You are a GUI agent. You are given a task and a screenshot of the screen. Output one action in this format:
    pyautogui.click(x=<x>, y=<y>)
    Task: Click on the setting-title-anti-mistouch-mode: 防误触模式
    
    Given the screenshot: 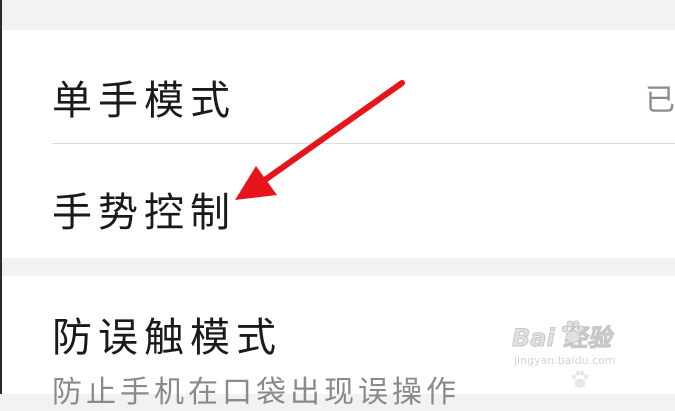 What is the action you would take?
    pyautogui.click(x=167, y=338)
    